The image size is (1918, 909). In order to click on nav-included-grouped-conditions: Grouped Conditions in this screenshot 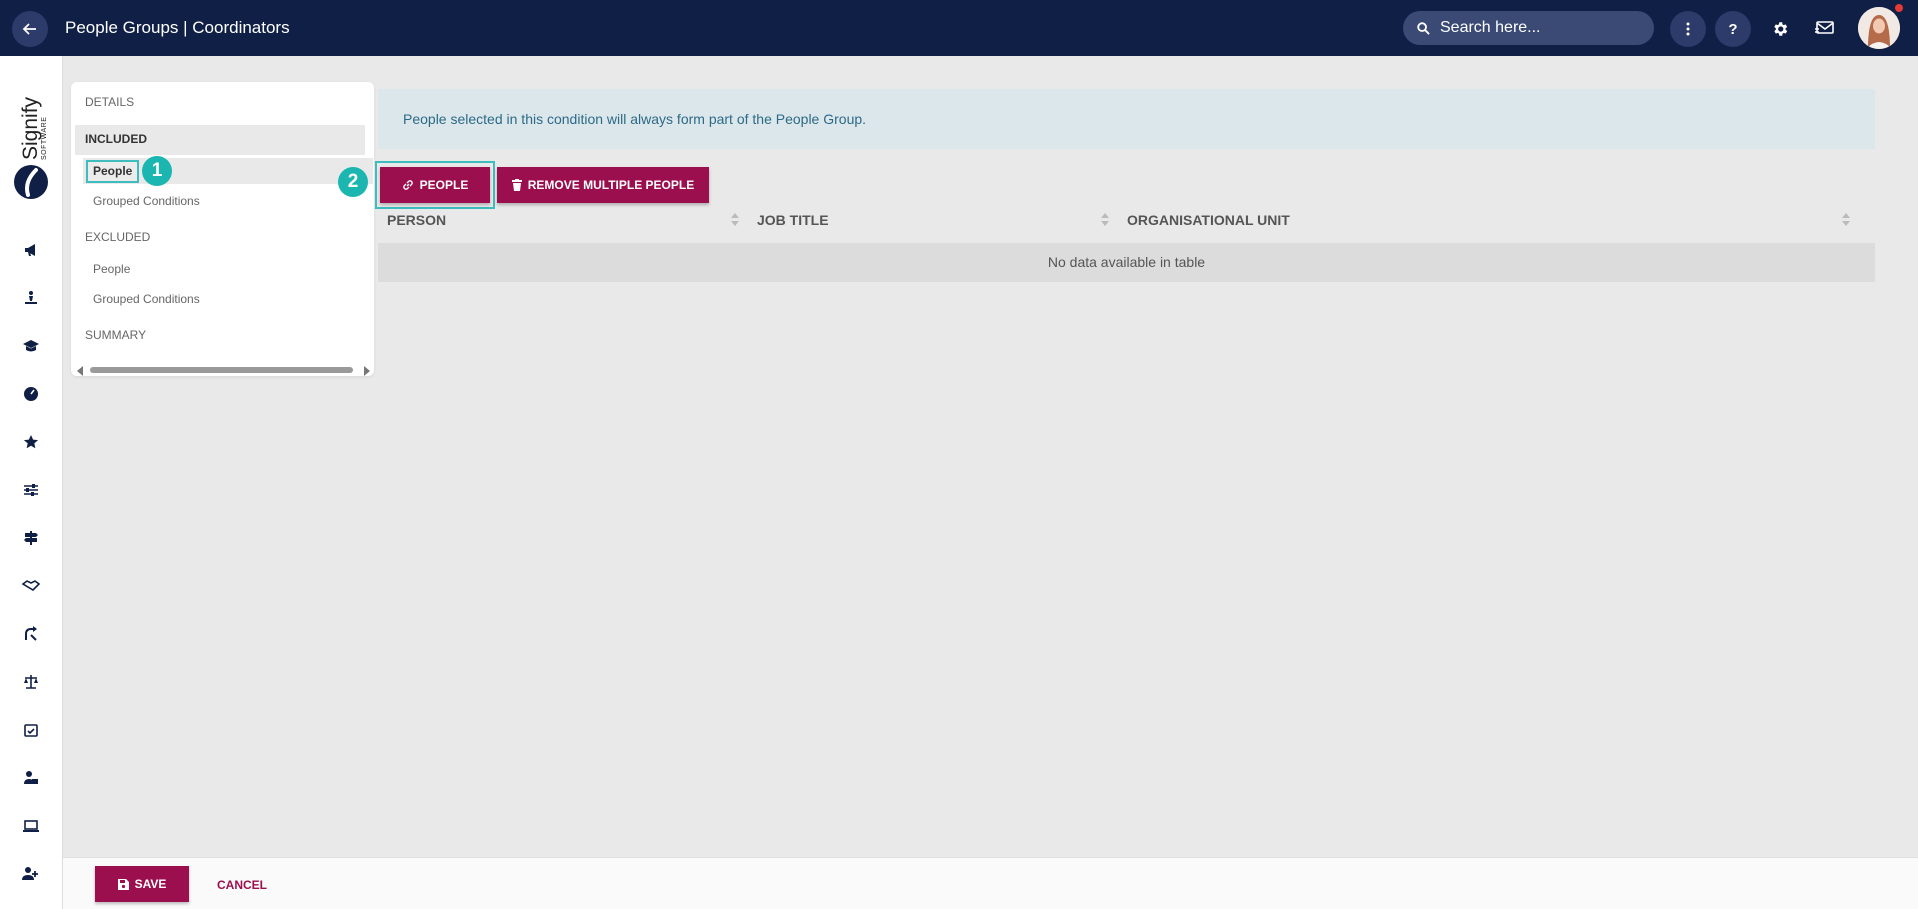, I will do `click(146, 201)`.